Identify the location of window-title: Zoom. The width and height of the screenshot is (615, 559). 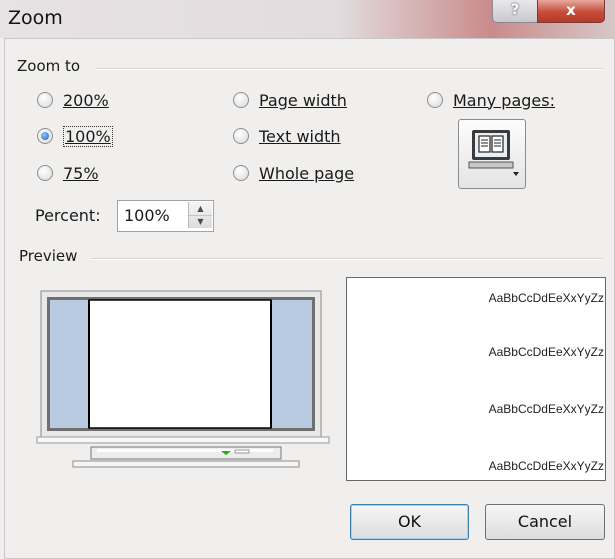
(35, 18).